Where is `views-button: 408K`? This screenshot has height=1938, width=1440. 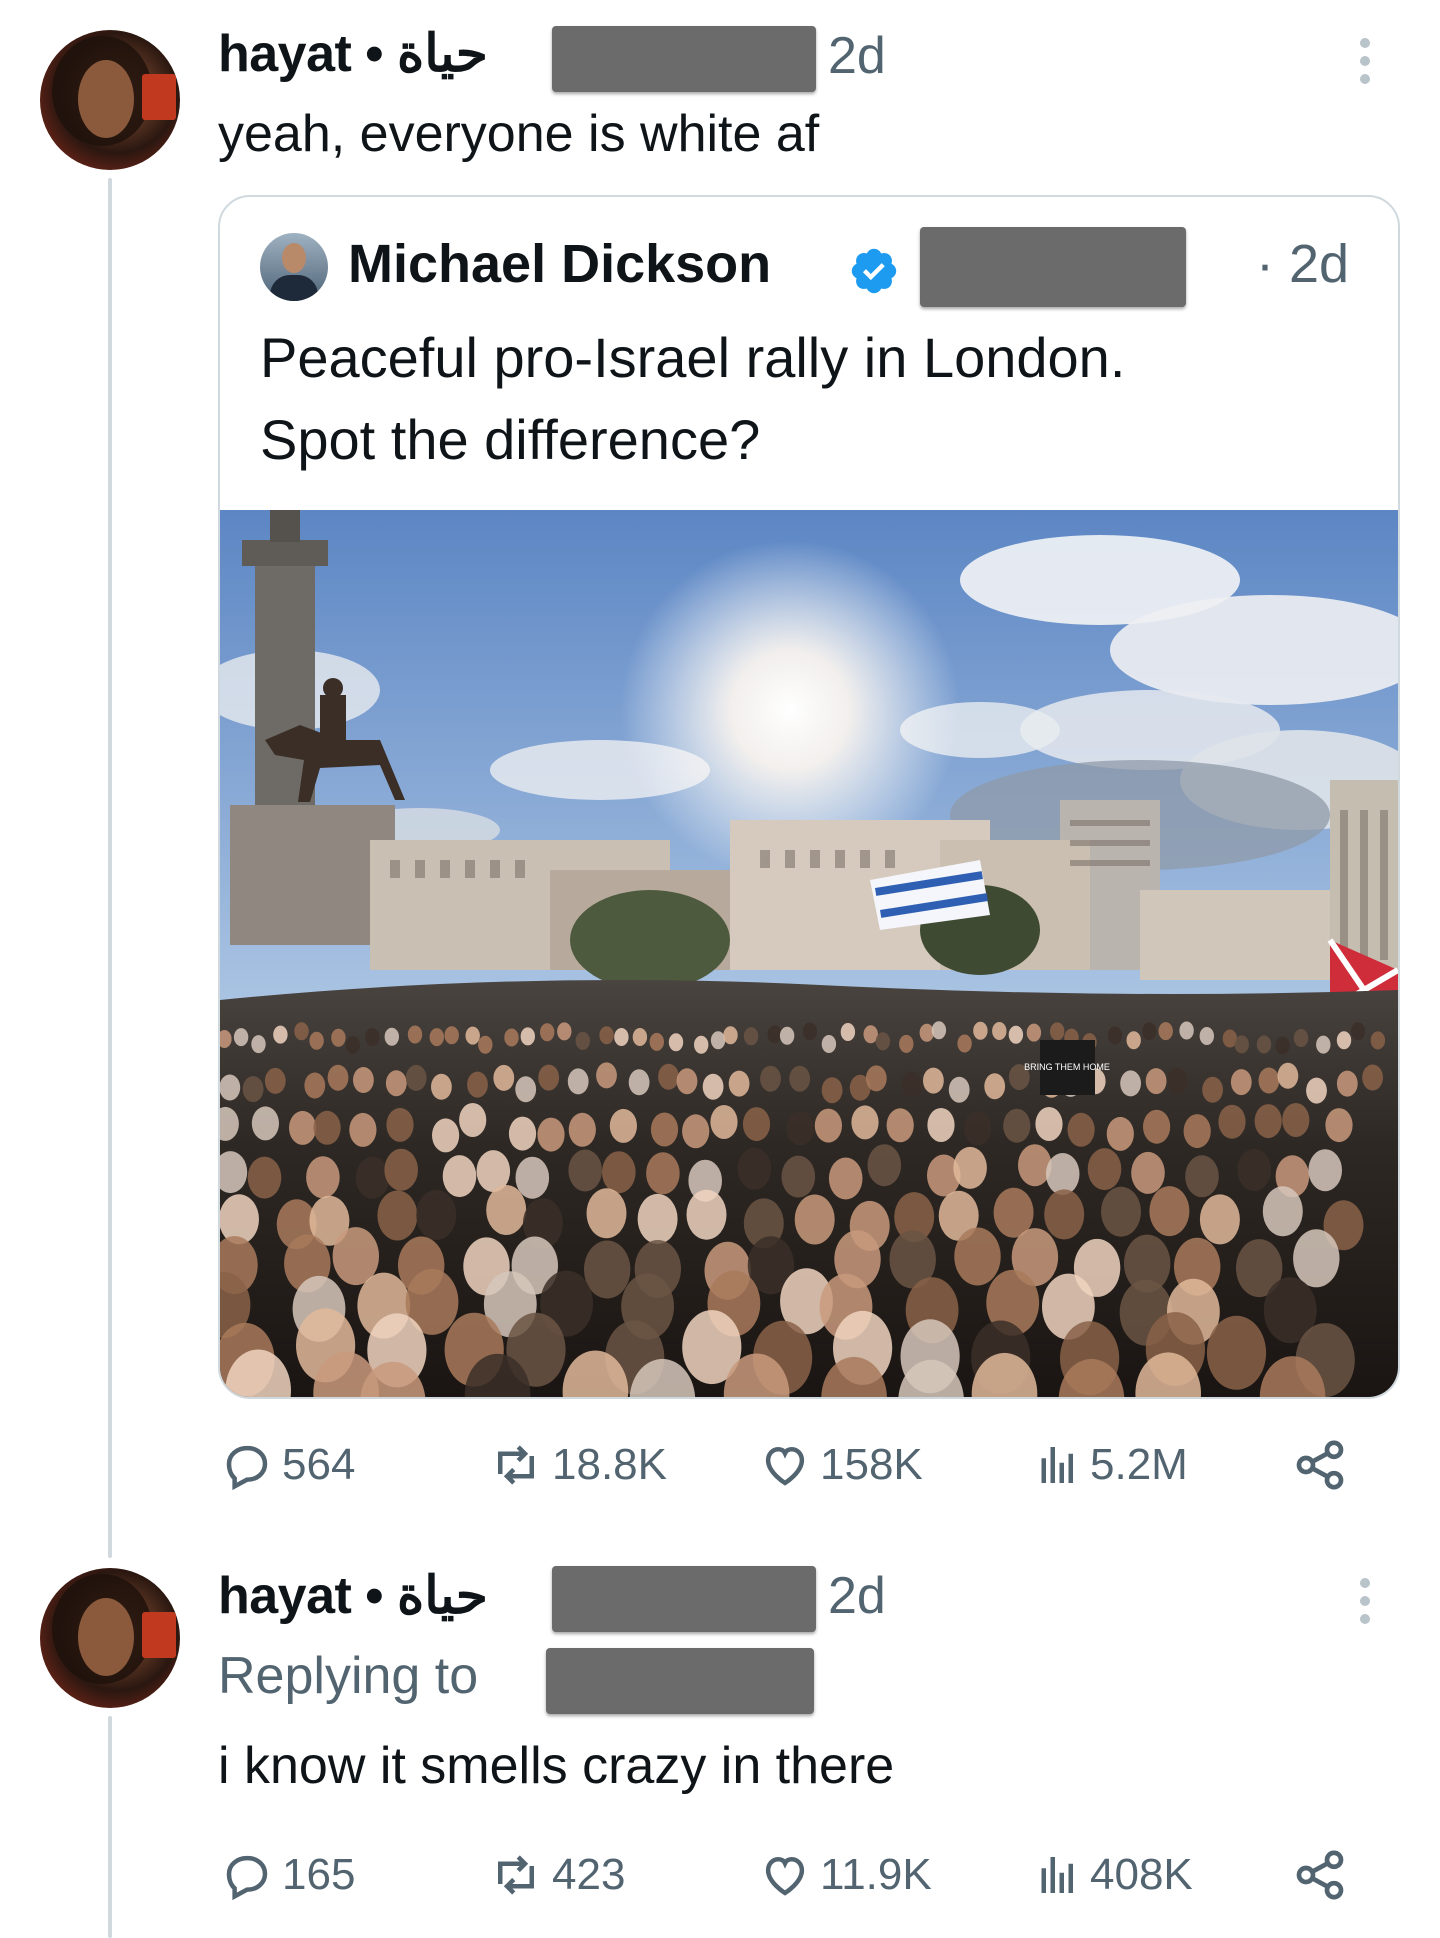
views-button: 408K is located at coordinates (1110, 1875).